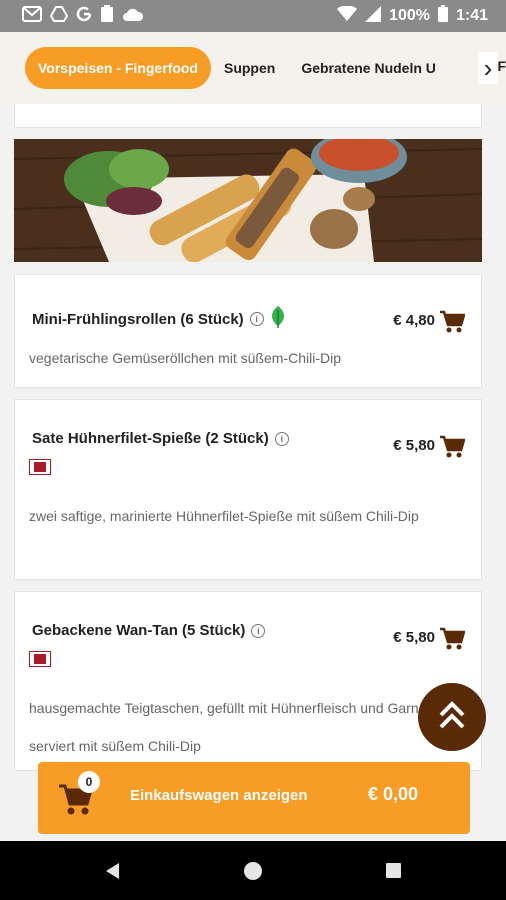 The image size is (506, 900). I want to click on product-title-row: Gebackene Wan-Tan (5 Stück) i, so click(149, 630).